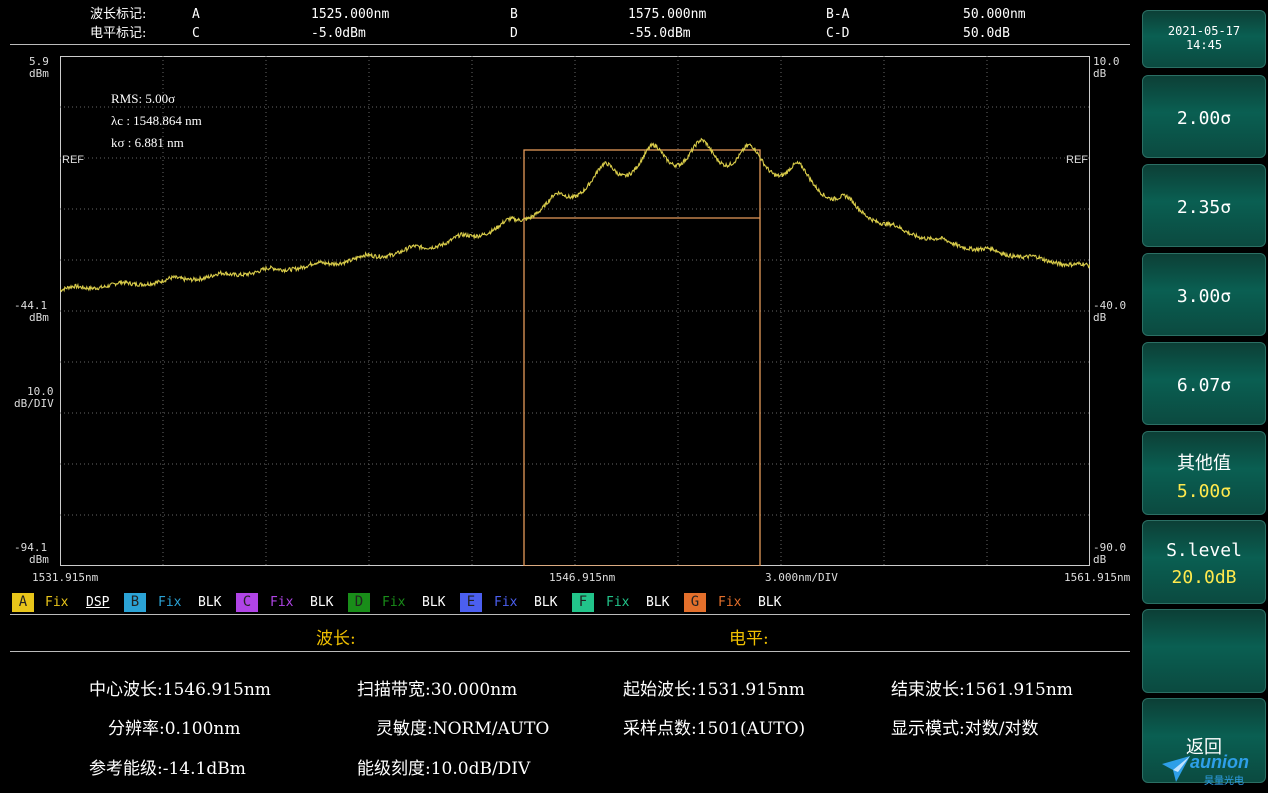  What do you see at coordinates (801, 577) in the screenshot?
I see `x-div-label: 3.000nm/DIV` at bounding box center [801, 577].